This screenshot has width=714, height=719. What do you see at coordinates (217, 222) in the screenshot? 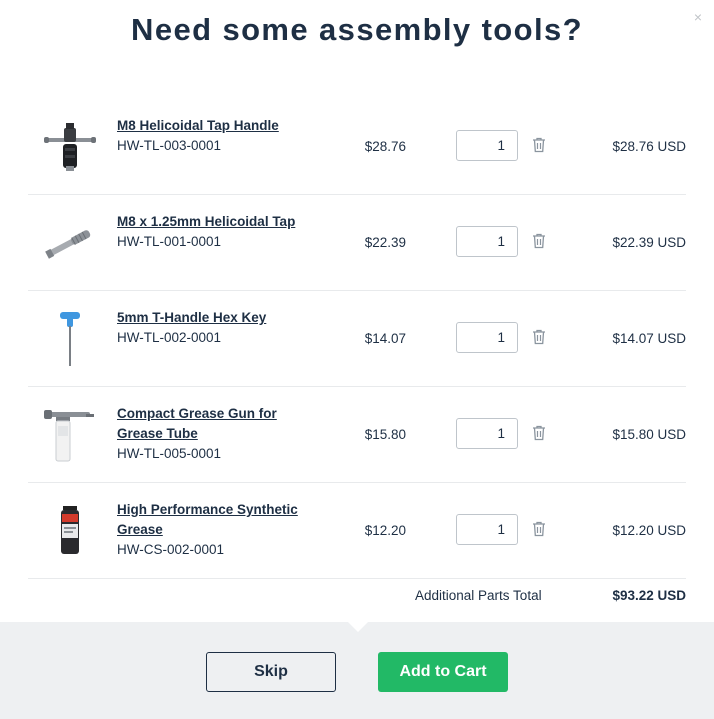
I see `item-name-link: M8 x 1.25mm Helicoidal Tap` at bounding box center [217, 222].